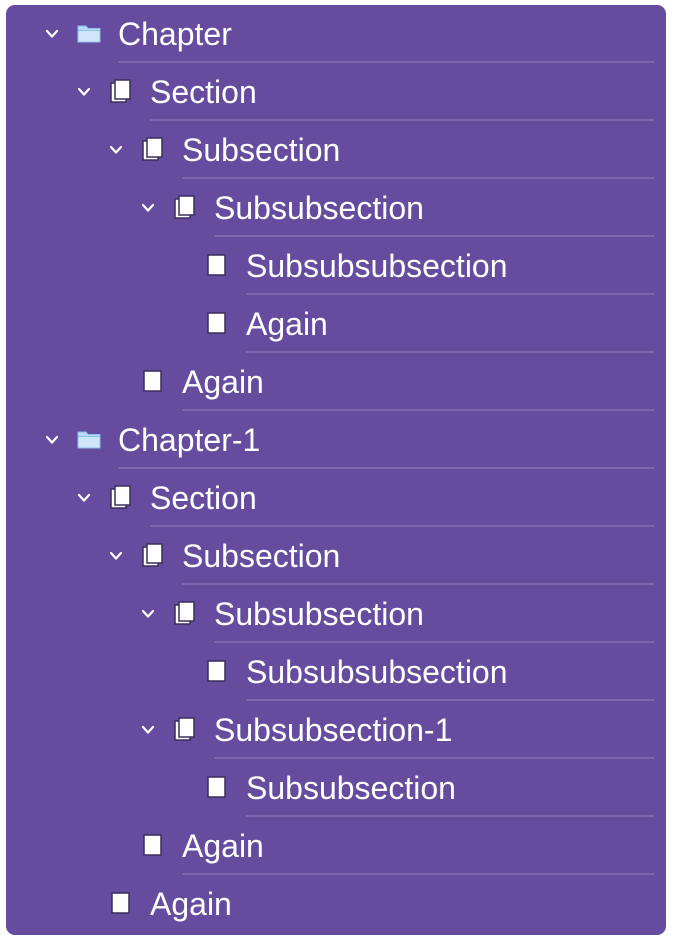  What do you see at coordinates (175, 34) in the screenshot?
I see `outline-row-label: Chapter` at bounding box center [175, 34].